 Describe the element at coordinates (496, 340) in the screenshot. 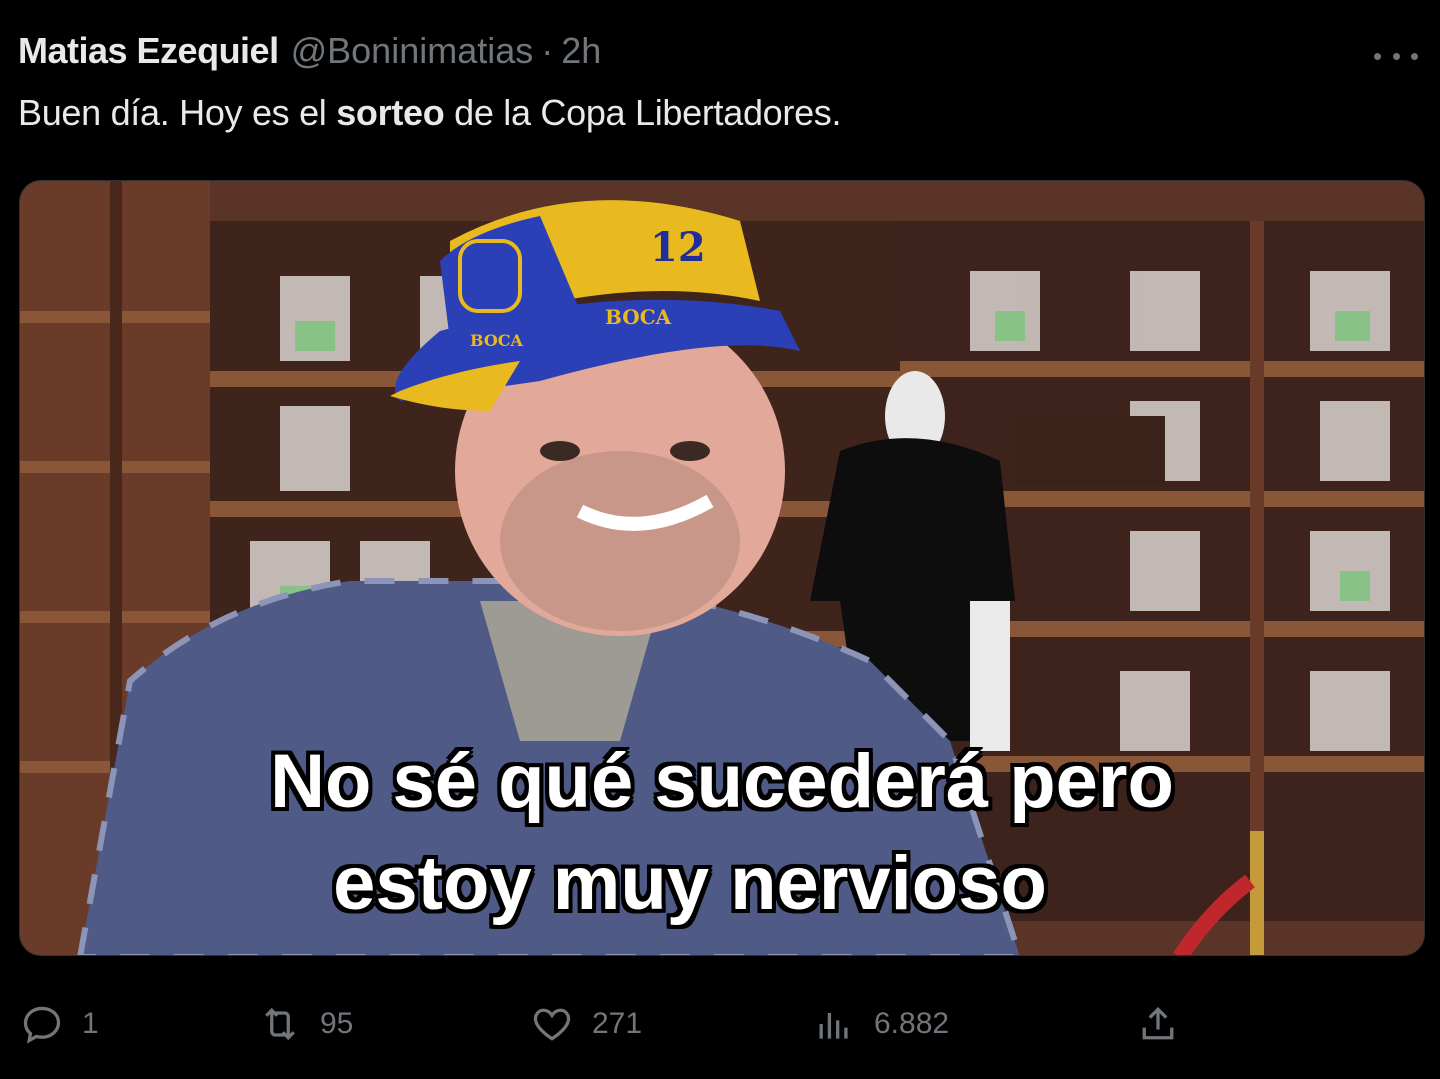

I see `hat-brim-text: BOCA` at that location.